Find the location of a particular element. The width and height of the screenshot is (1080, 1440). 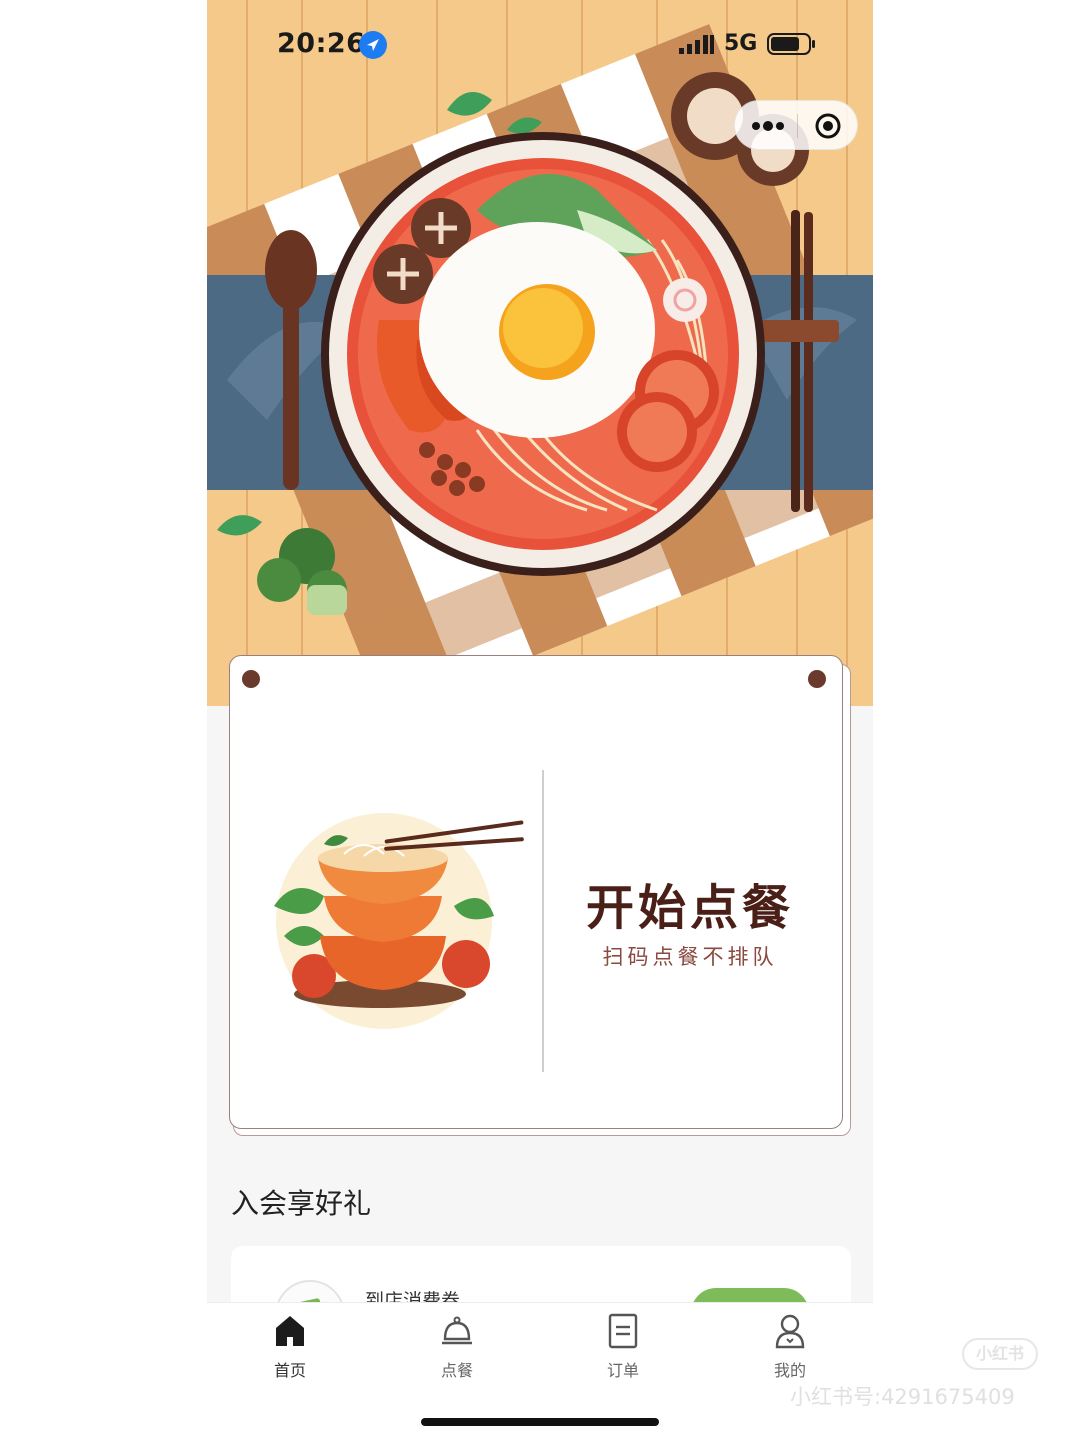

stacked-bowls-illustration is located at coordinates (399, 921).